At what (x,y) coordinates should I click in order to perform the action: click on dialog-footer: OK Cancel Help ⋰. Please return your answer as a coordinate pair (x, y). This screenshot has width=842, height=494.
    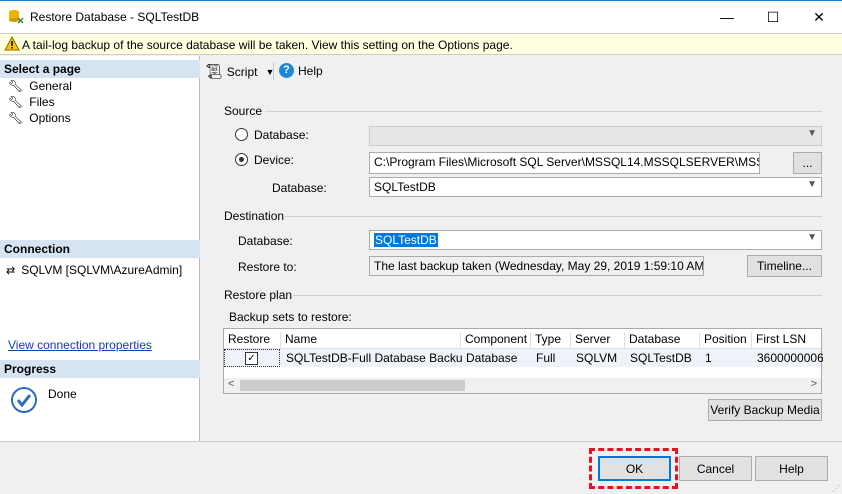
    Looking at the image, I should click on (421, 467).